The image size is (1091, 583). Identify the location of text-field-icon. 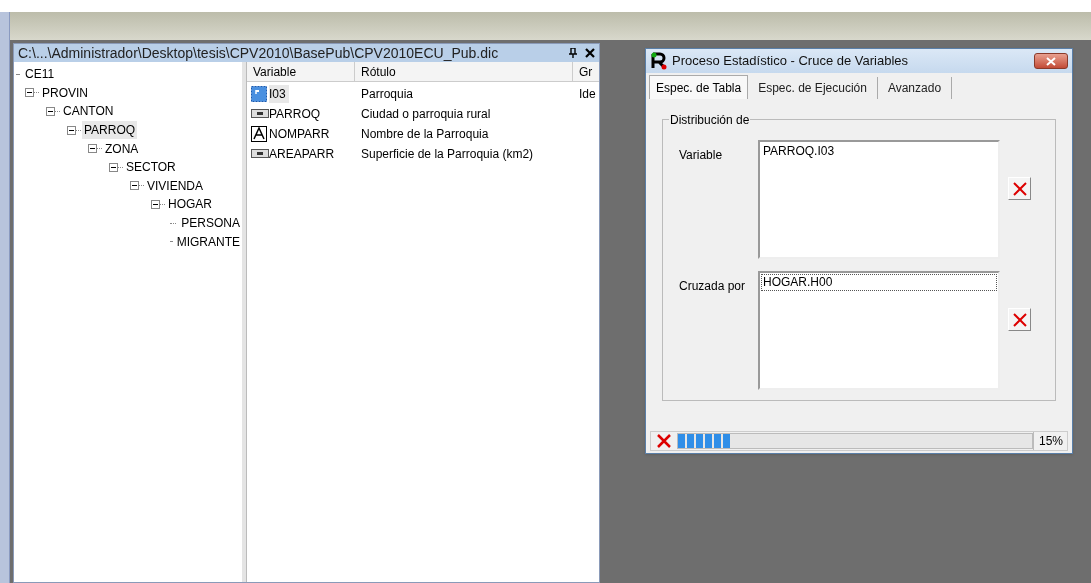
(260, 134).